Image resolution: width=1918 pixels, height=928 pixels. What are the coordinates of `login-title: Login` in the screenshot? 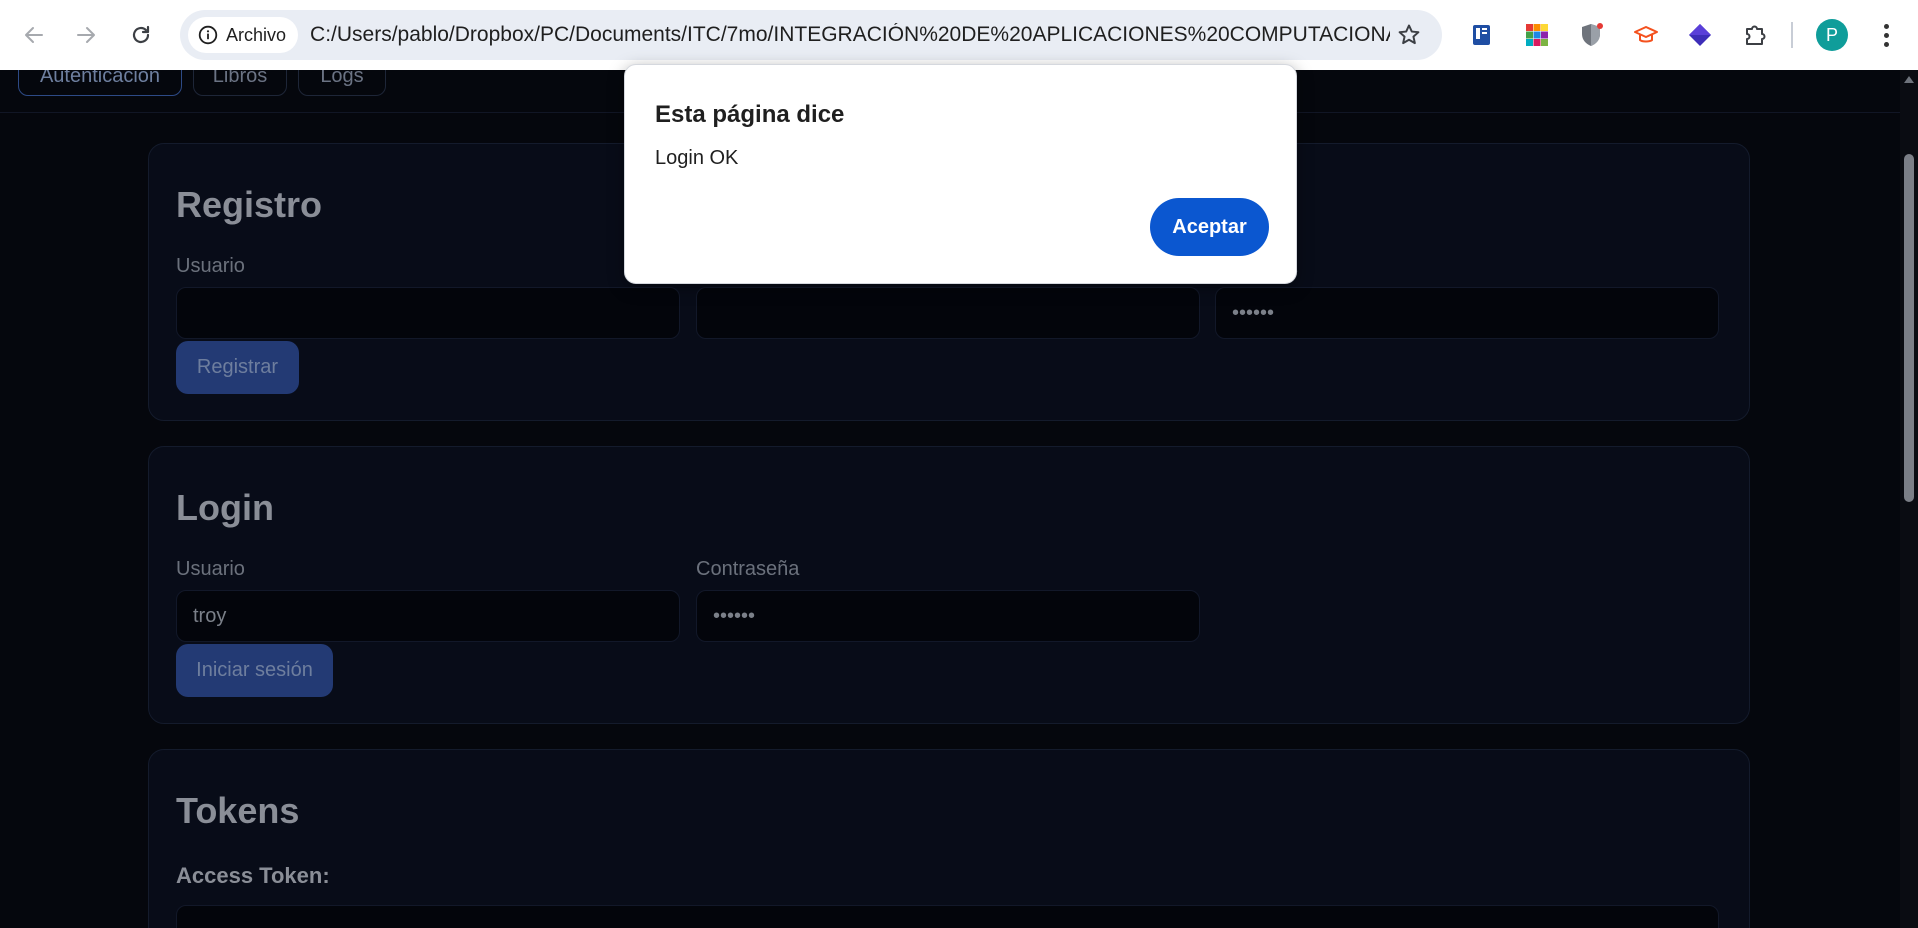 It's located at (225, 507).